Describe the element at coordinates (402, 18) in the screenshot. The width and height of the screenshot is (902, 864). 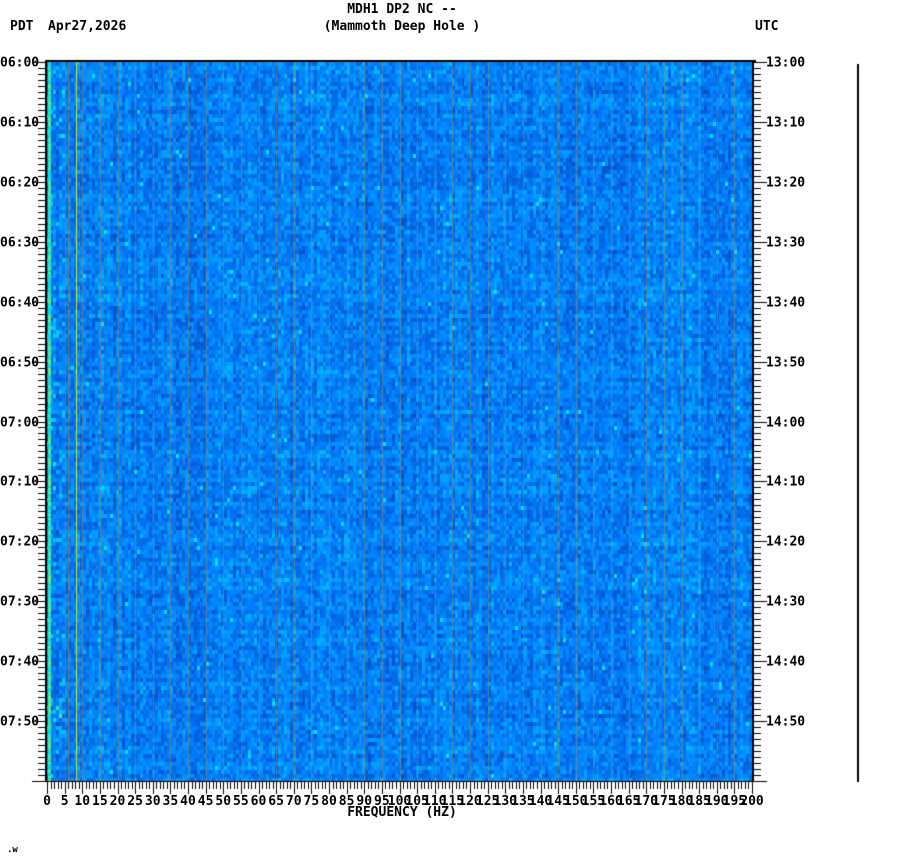
I see `title-block: MDH1 DP2 NC -- (Mammoth Deep Hole )` at that location.